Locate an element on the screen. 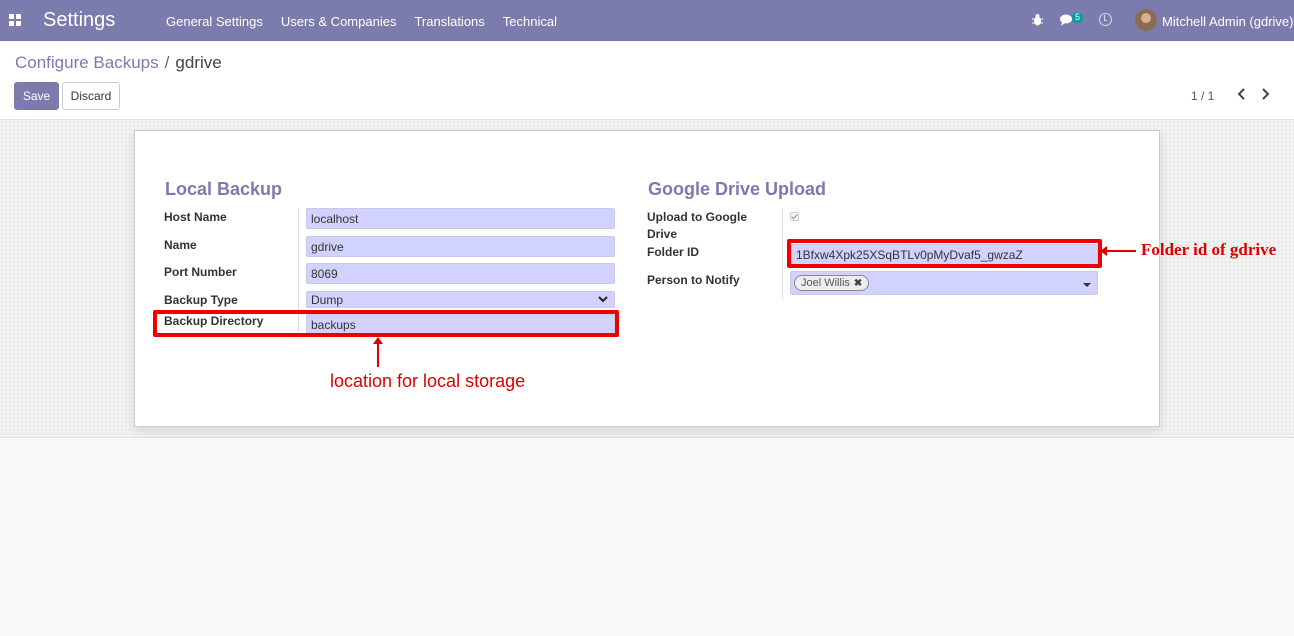  name-label: Name is located at coordinates (180, 245).